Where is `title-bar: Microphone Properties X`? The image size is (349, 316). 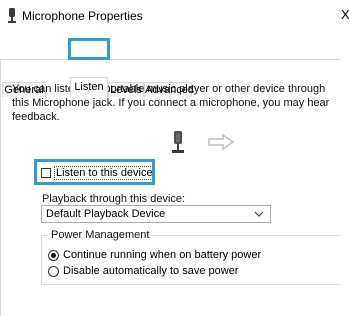
title-bar: Microphone Properties X is located at coordinates (174, 15).